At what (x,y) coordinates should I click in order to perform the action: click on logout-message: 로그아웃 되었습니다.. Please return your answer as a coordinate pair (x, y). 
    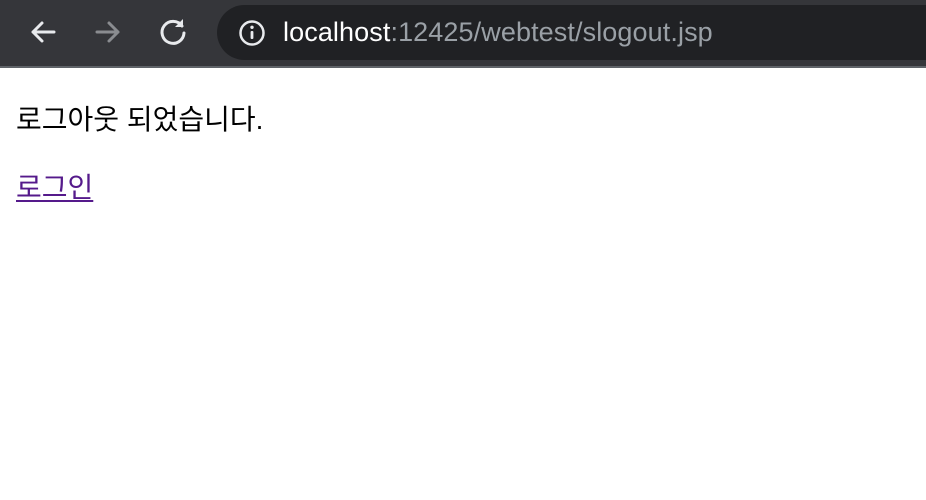
    Looking at the image, I should click on (140, 119).